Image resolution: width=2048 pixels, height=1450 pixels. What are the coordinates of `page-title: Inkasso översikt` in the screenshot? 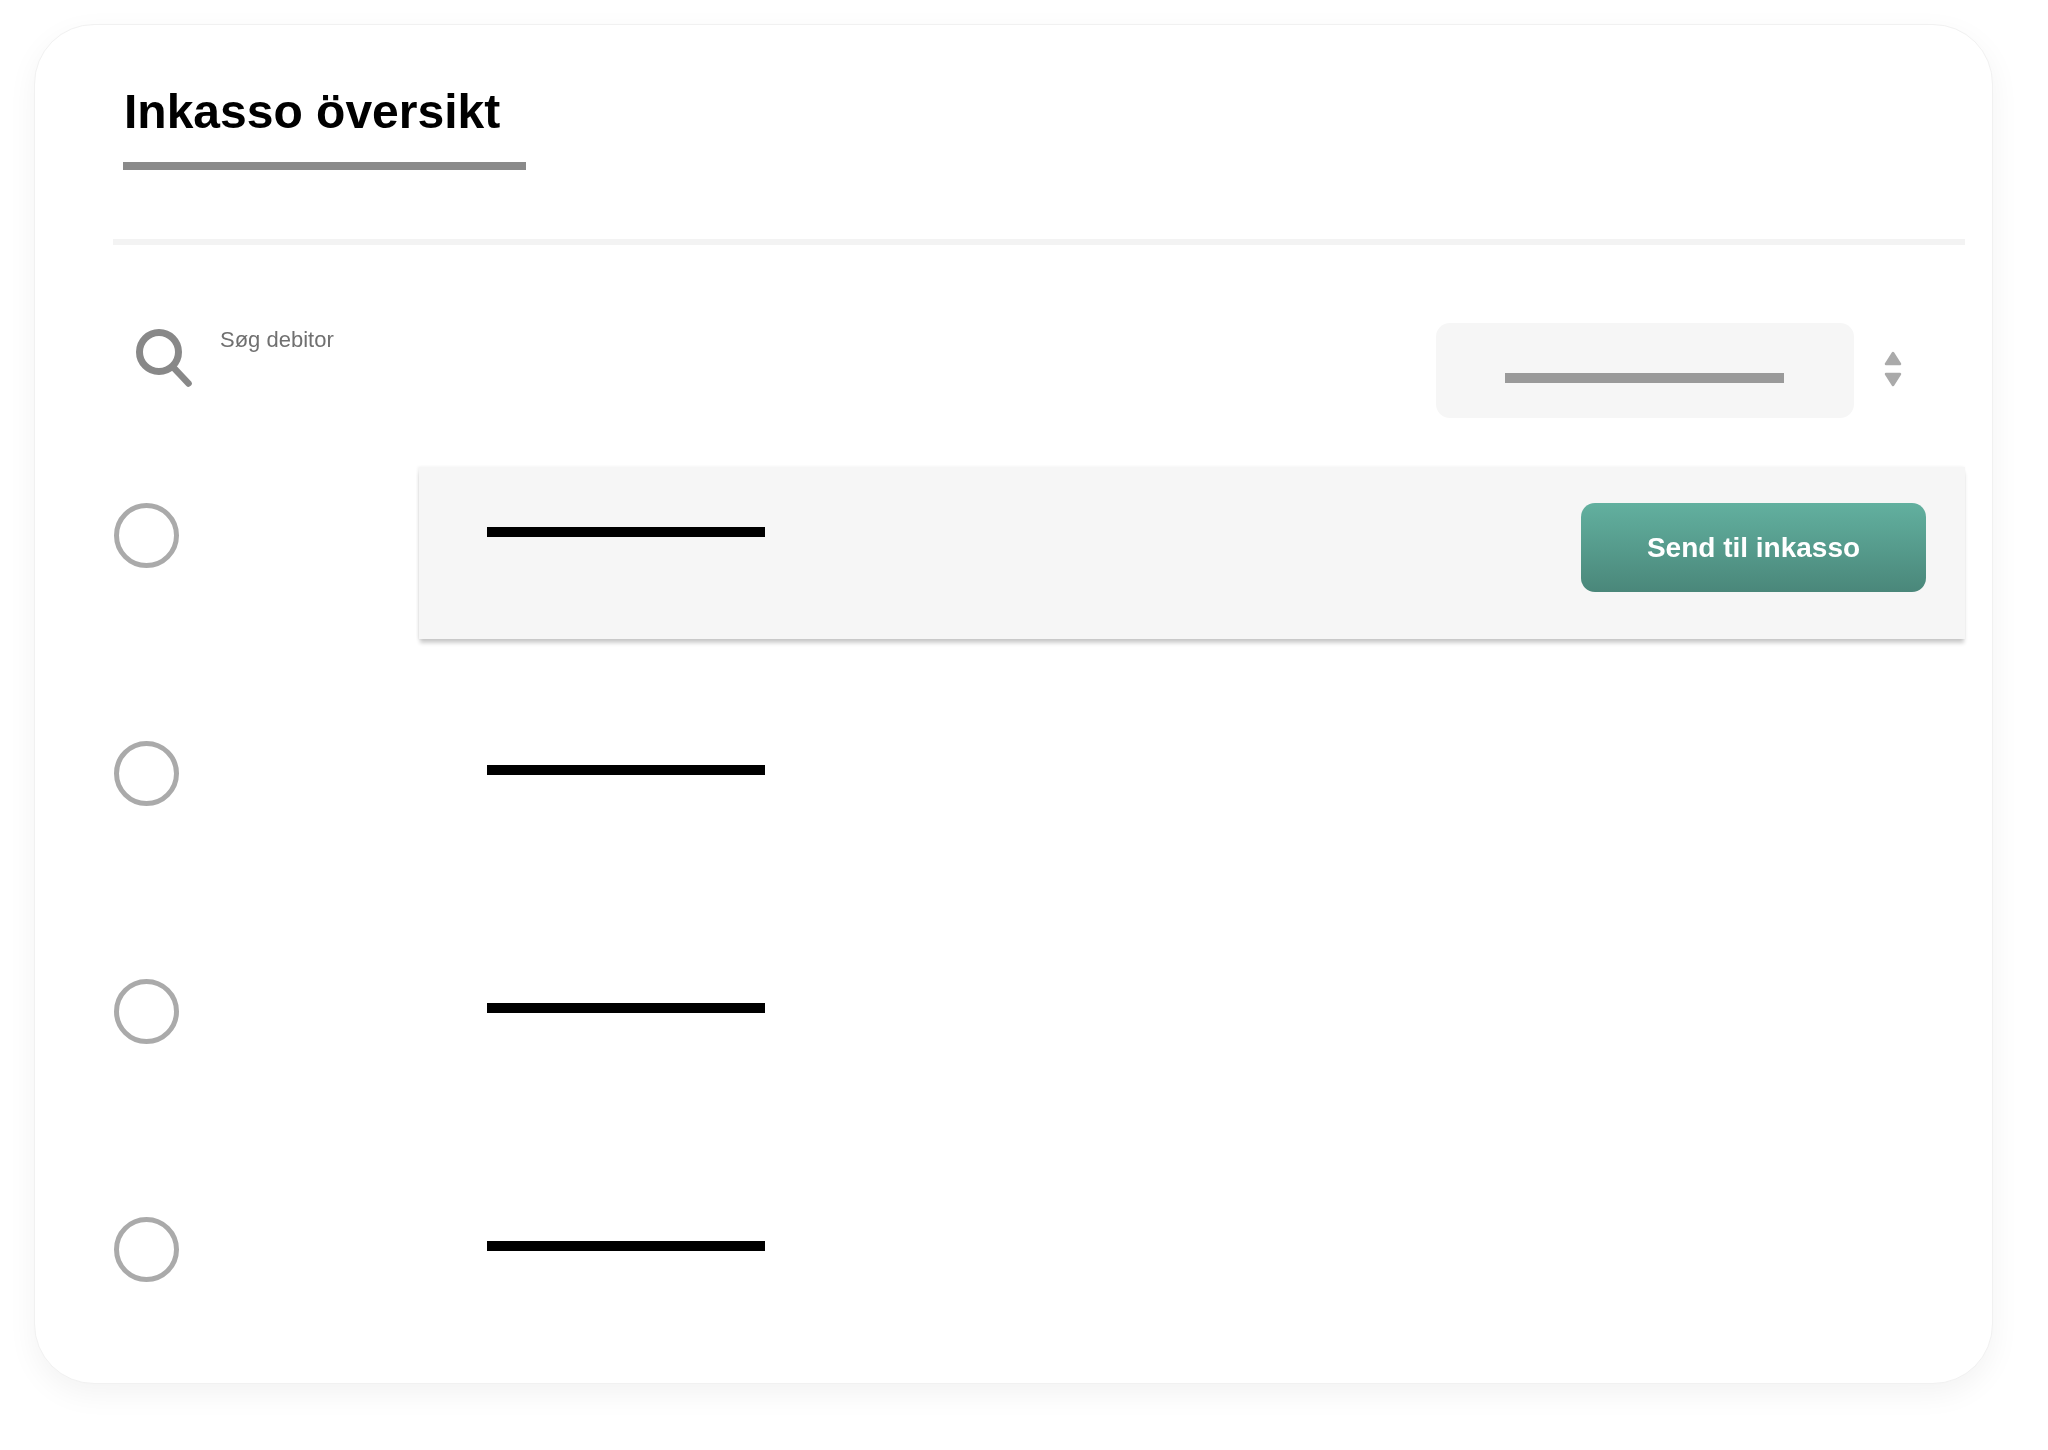 It's located at (312, 111).